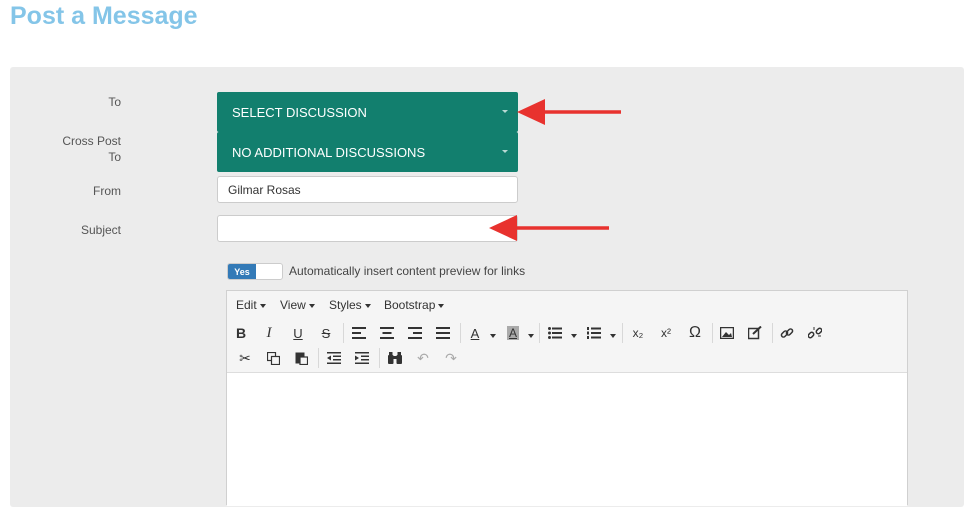 This screenshot has height=507, width=975. What do you see at coordinates (415, 333) in the screenshot?
I see `align-right-icon` at bounding box center [415, 333].